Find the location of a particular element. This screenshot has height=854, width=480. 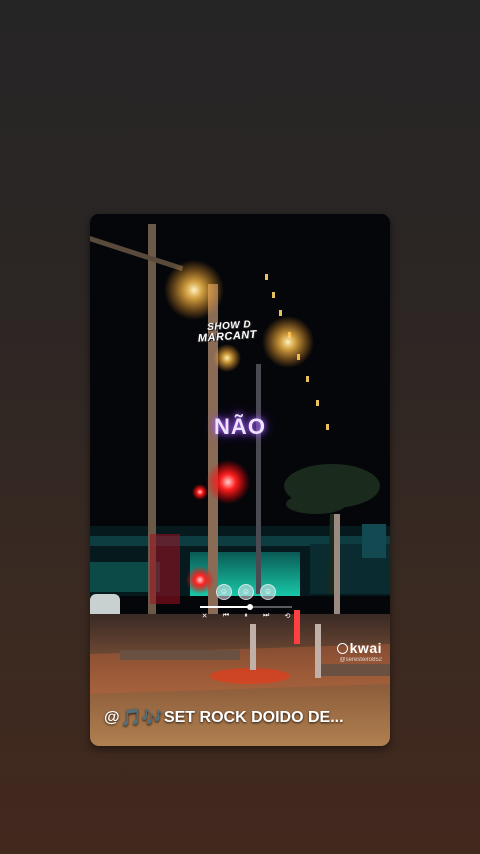

music-player-widget: ☺ ☺ ☺ ✕ ⏮ ⏸ ⏭ ⟲ is located at coordinates (246, 604).